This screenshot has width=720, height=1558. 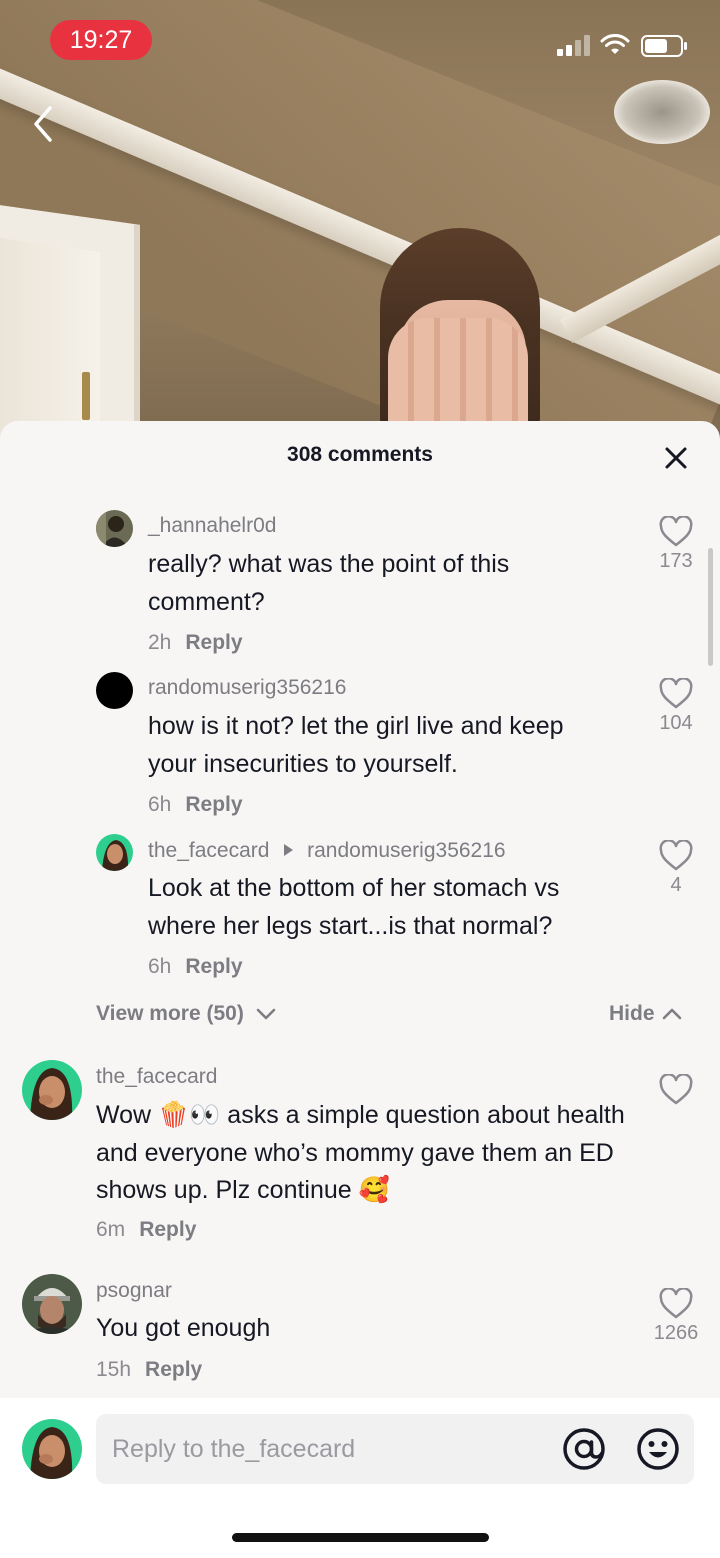 What do you see at coordinates (672, 1014) in the screenshot?
I see `chevron-up-icon` at bounding box center [672, 1014].